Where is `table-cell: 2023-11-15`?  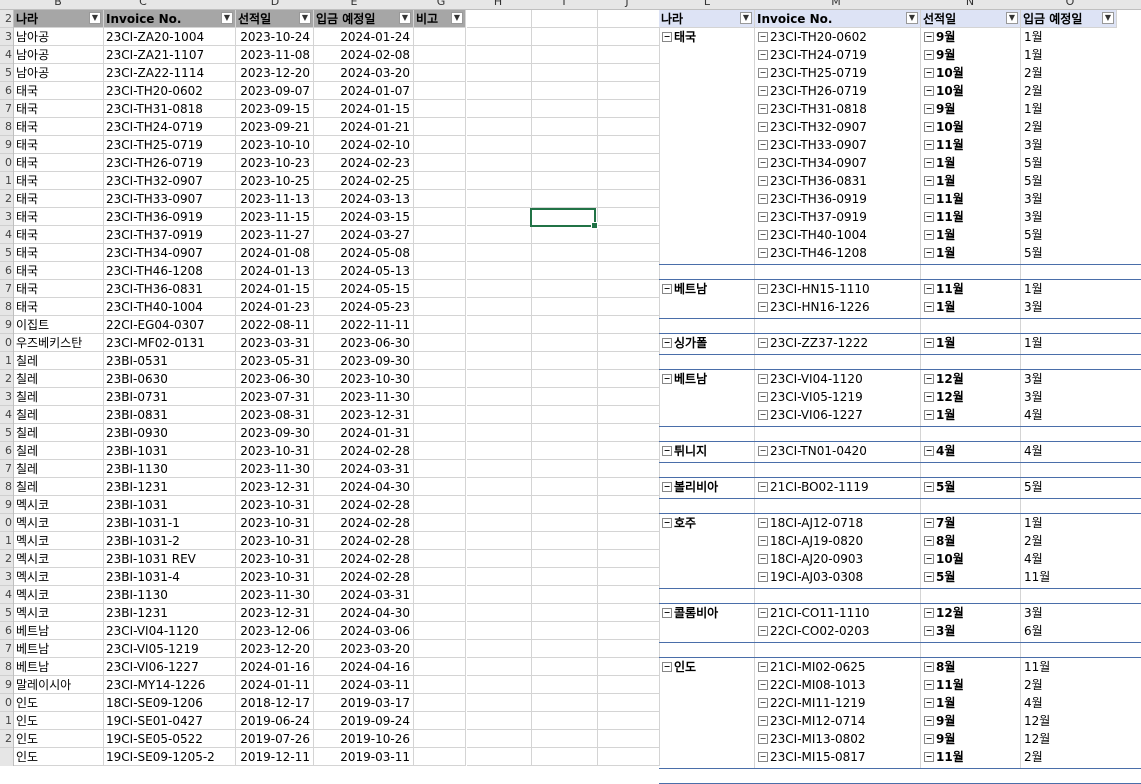 table-cell: 2023-11-15 is located at coordinates (275, 217).